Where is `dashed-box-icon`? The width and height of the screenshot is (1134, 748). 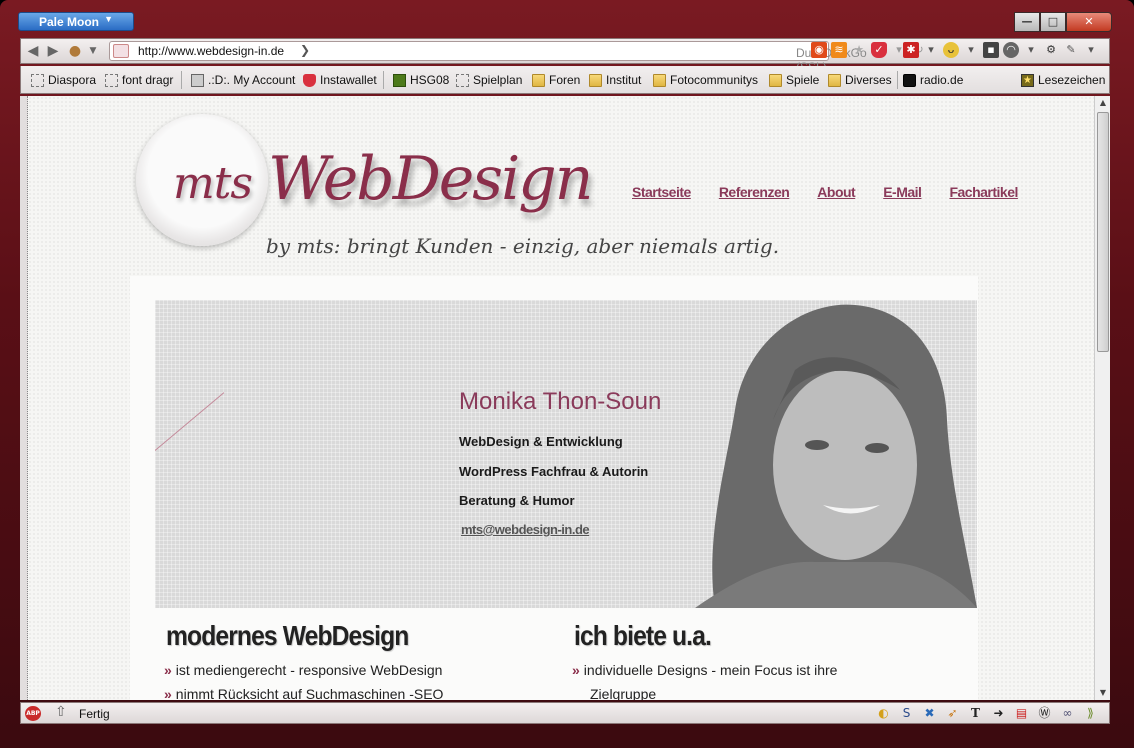
dashed-box-icon is located at coordinates (111, 80).